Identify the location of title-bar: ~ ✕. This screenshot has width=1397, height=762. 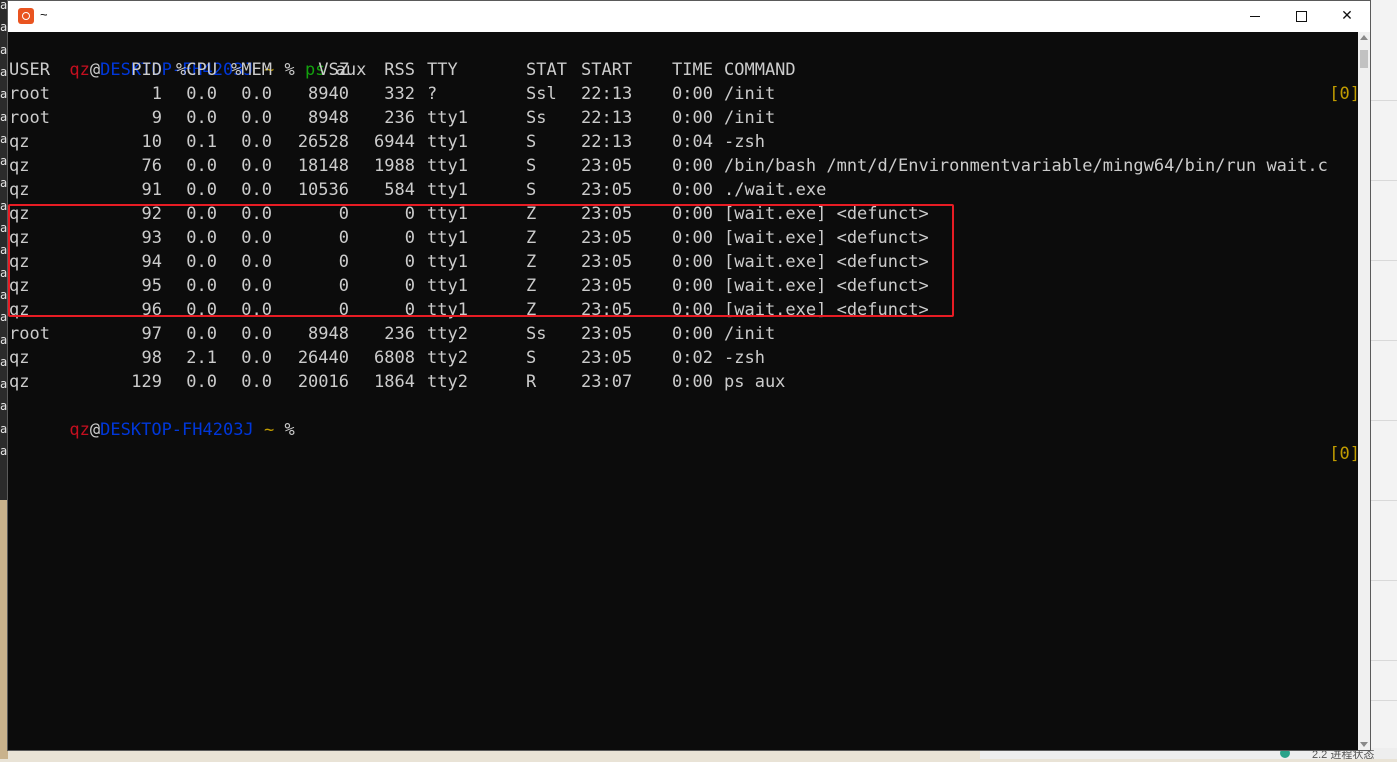
(689, 17).